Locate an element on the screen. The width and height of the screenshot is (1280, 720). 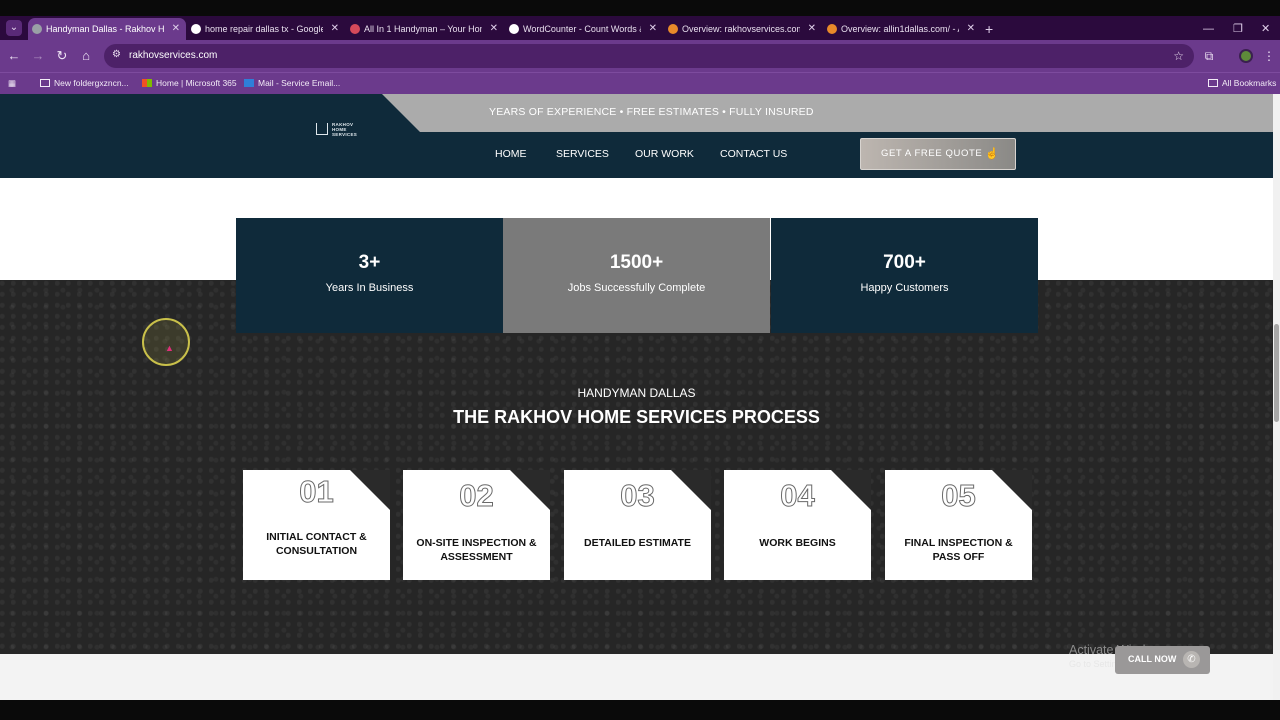
home-icon: ⌂ is located at coordinates (86, 56).